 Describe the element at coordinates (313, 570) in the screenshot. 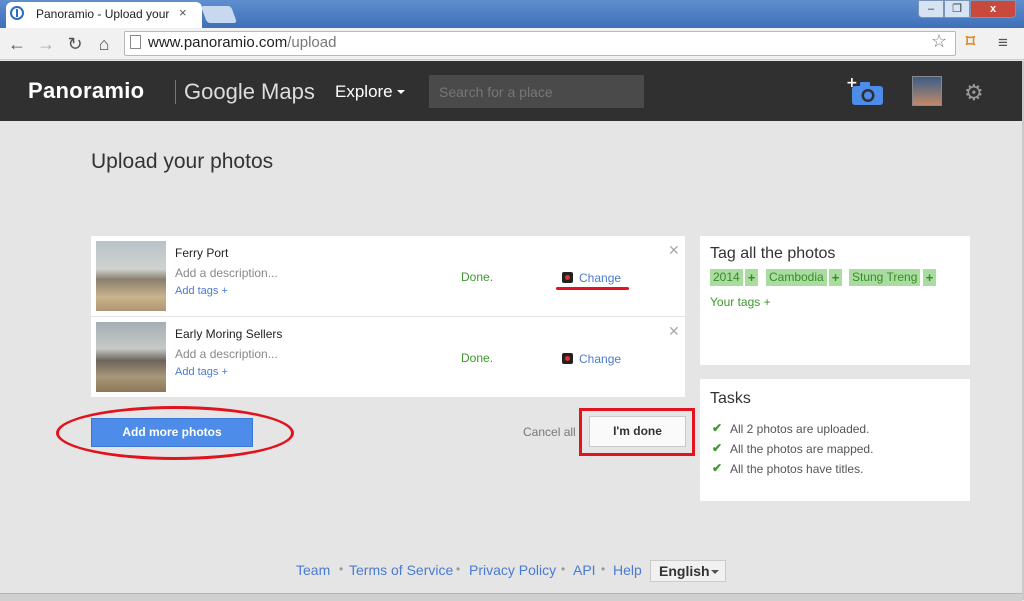

I see `footer-link-team: Team` at that location.